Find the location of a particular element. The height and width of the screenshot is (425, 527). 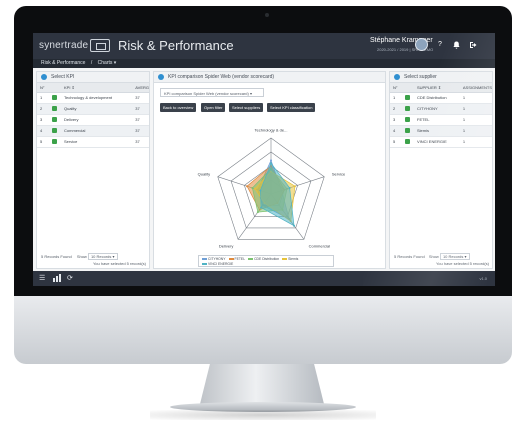

kpi-panel-header: Select KPI is located at coordinates (93, 77).